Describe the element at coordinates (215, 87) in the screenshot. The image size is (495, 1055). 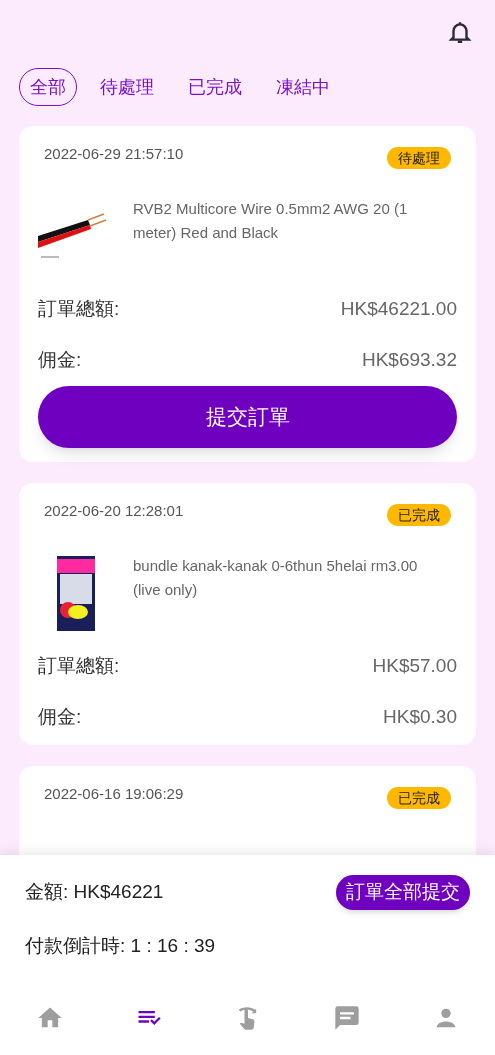
I see `filter-tab: 已完成` at that location.